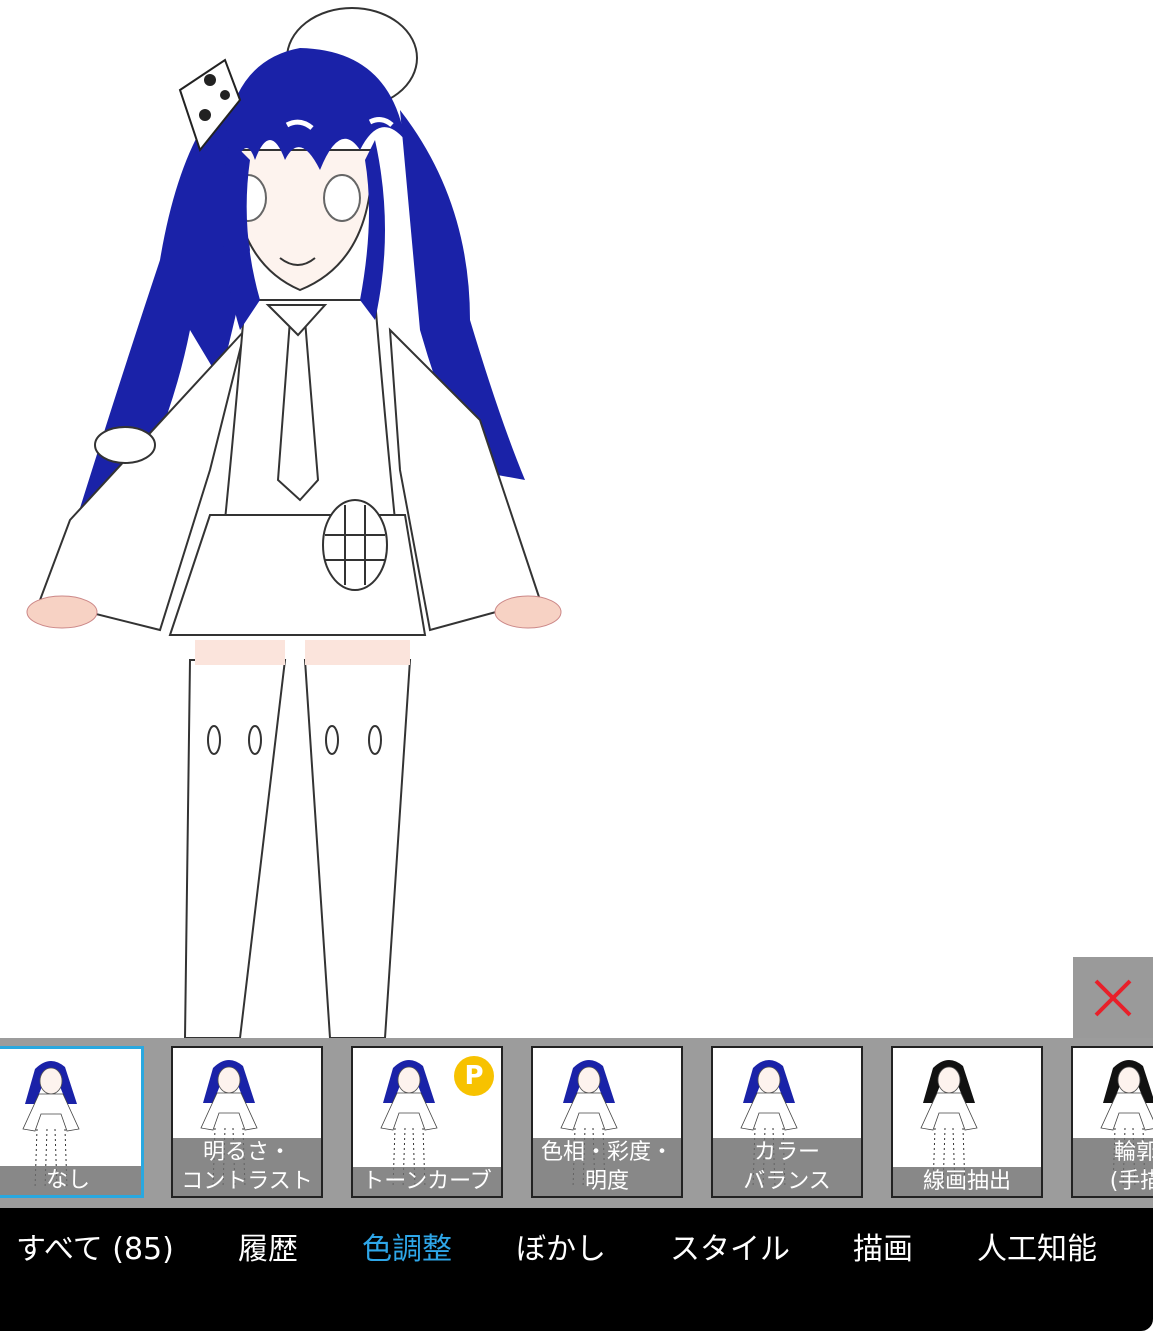 Image resolution: width=1153 pixels, height=1331 pixels. I want to click on filter-label: なし, so click(70, 1180).